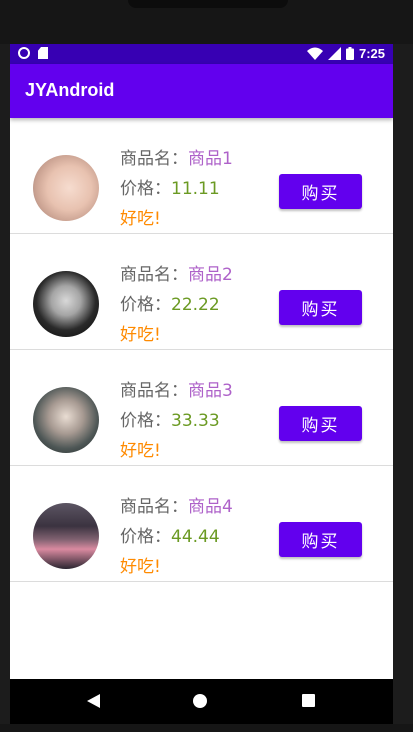  What do you see at coordinates (334, 53) in the screenshot?
I see `signal-icon` at bounding box center [334, 53].